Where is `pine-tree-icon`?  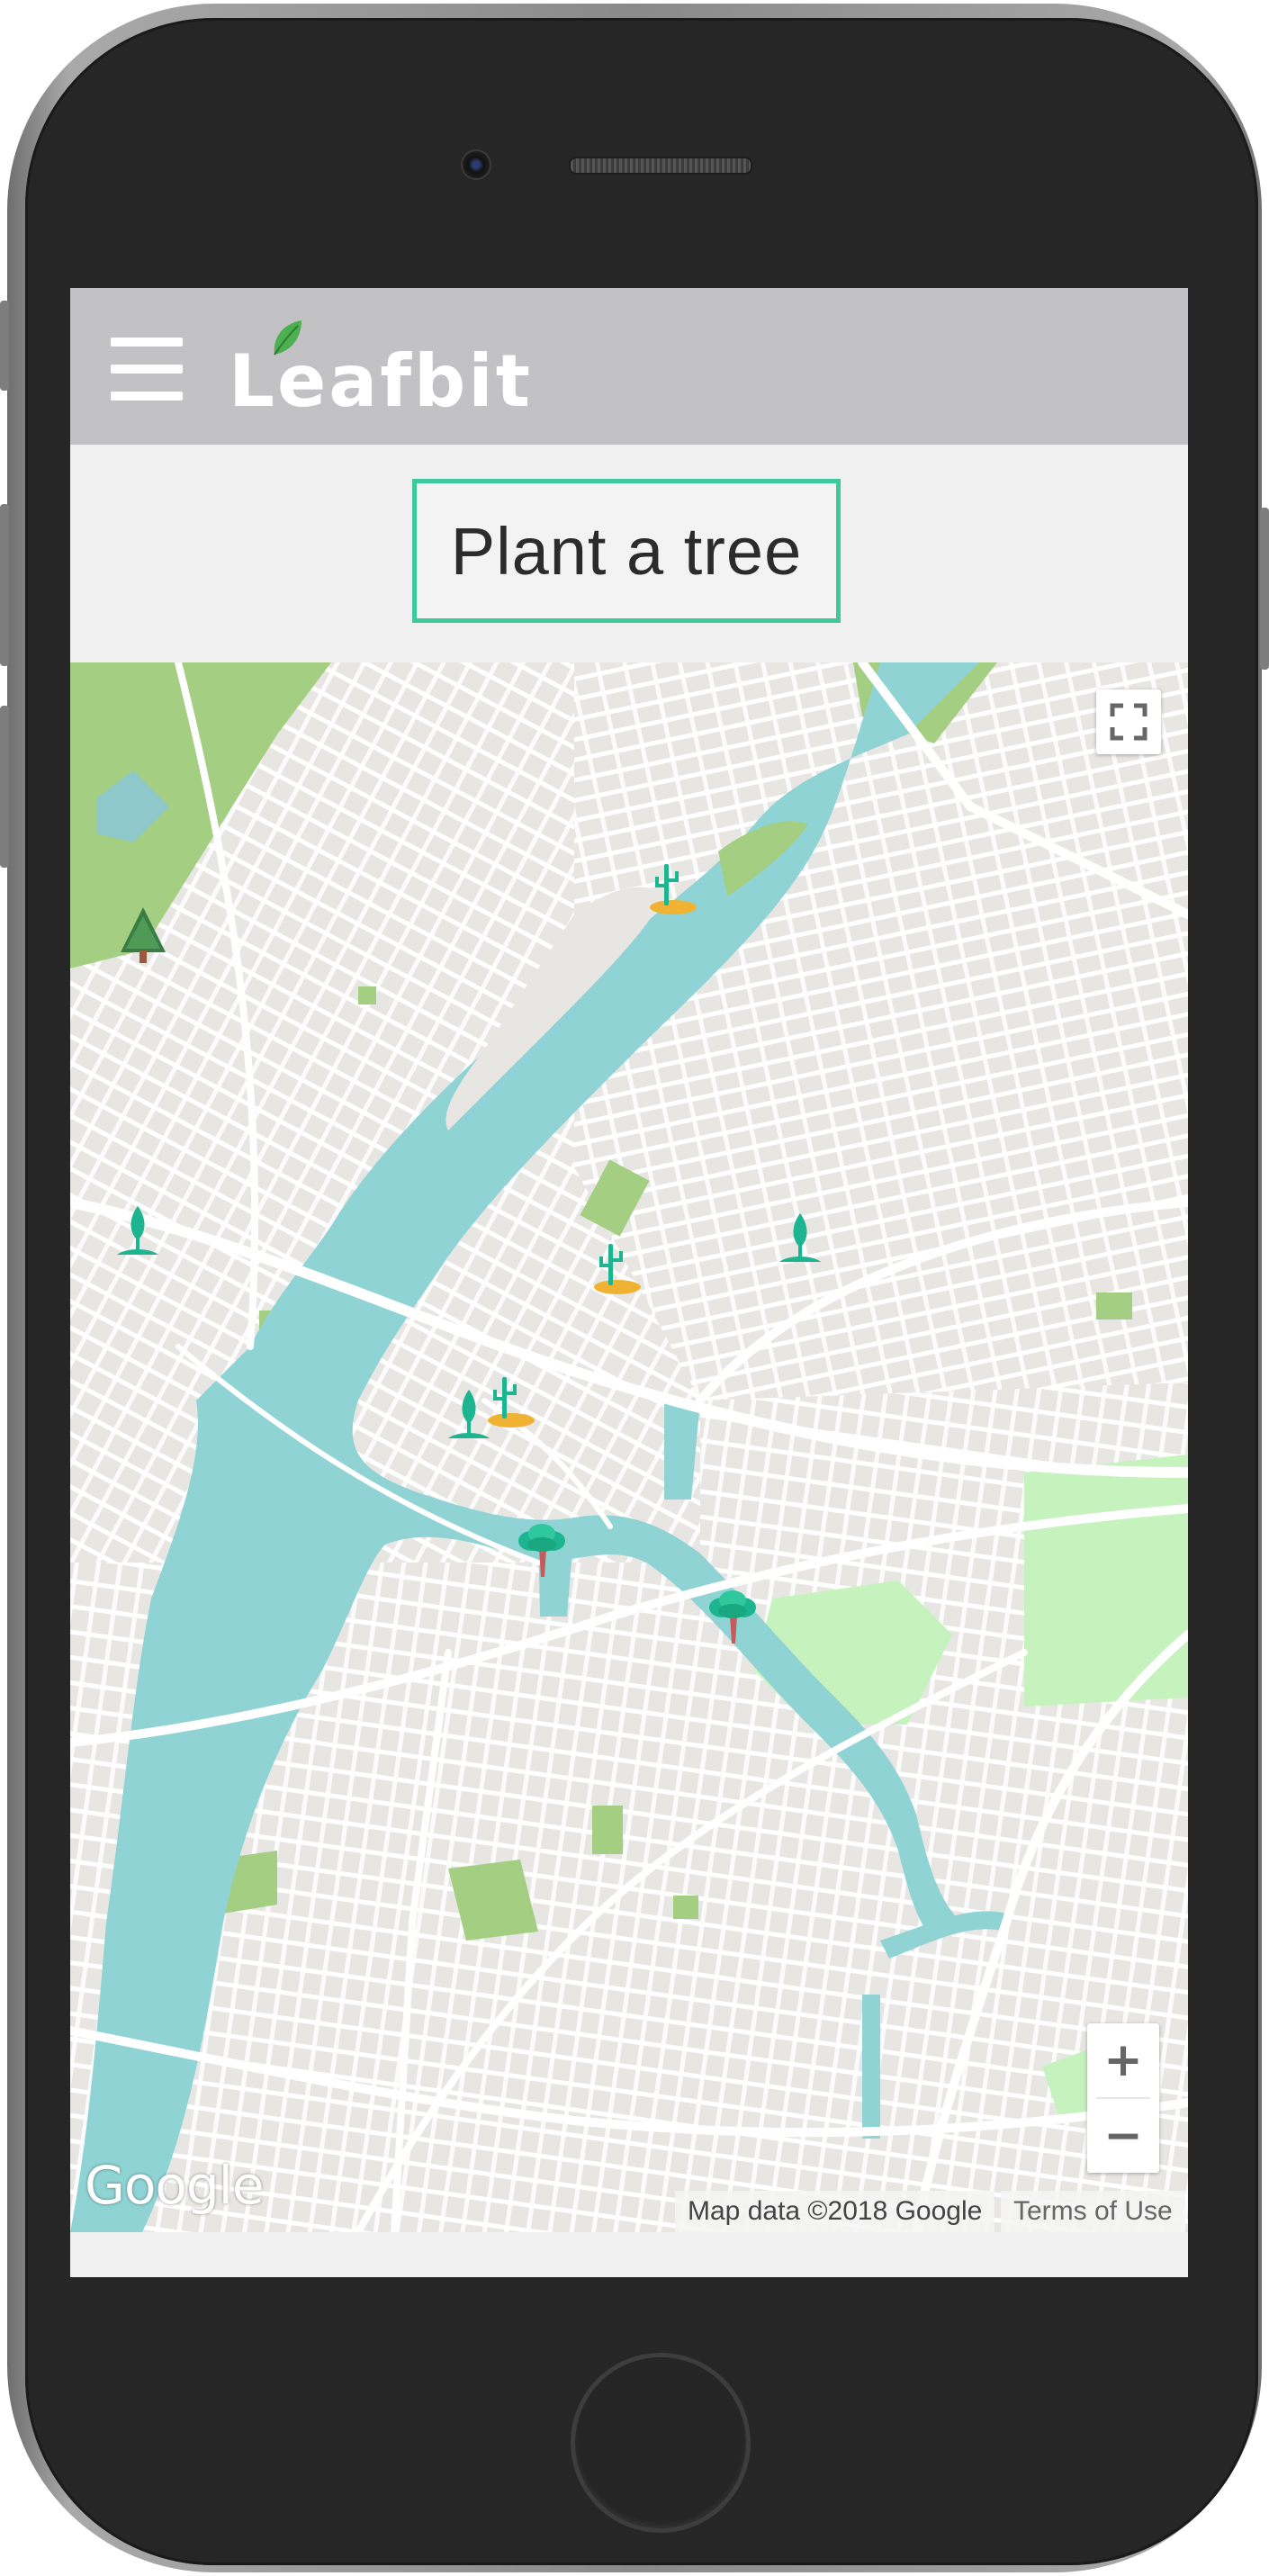
pine-tree-icon is located at coordinates (144, 935).